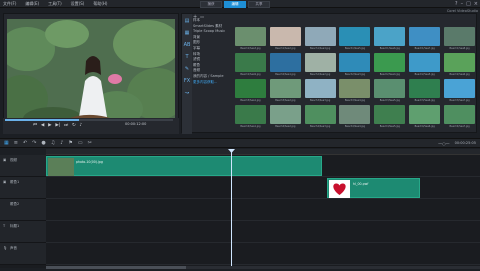 The image size is (480, 271). I want to click on scrollbar-thumb, so click(116, 267).